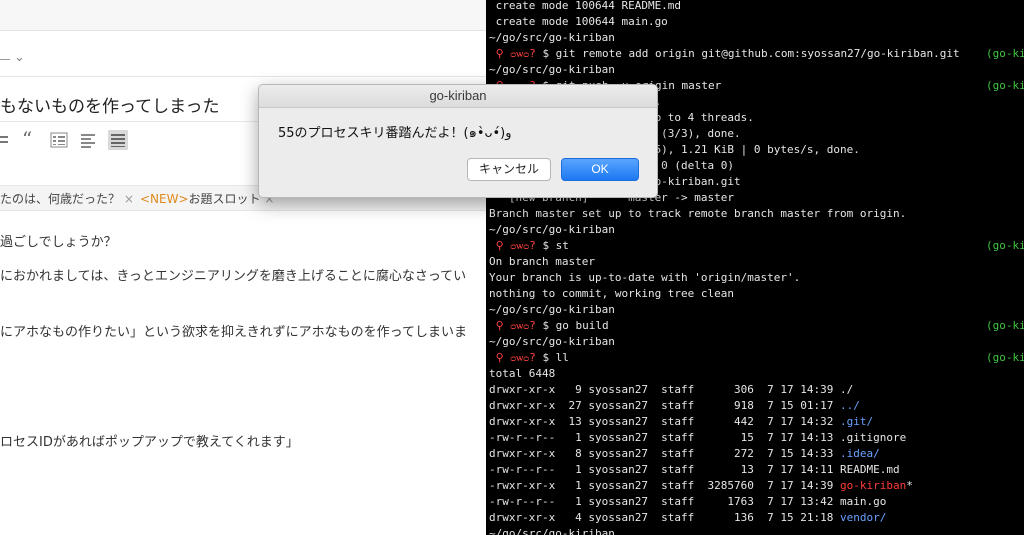 This screenshot has height=535, width=1024. I want to click on cancel-button: キャンセル, so click(509, 169).